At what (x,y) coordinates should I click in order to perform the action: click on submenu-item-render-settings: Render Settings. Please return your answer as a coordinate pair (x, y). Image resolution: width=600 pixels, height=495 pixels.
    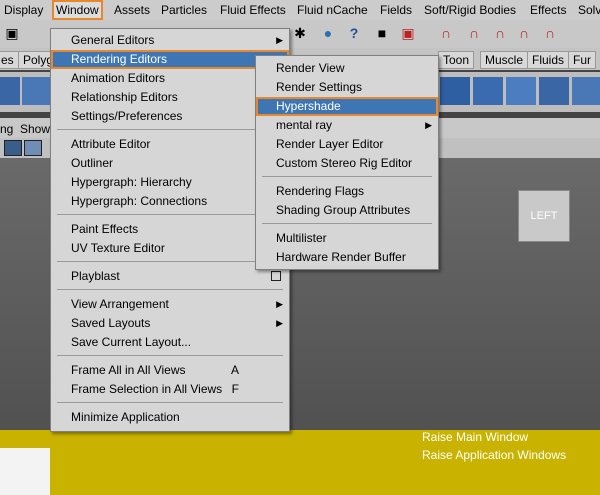
    Looking at the image, I should click on (347, 87).